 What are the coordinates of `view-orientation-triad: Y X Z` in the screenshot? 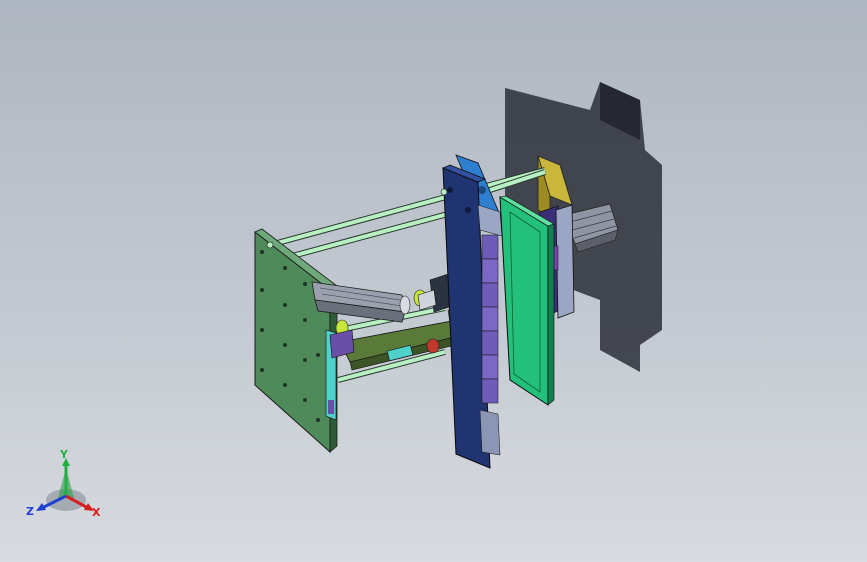 It's located at (67, 488).